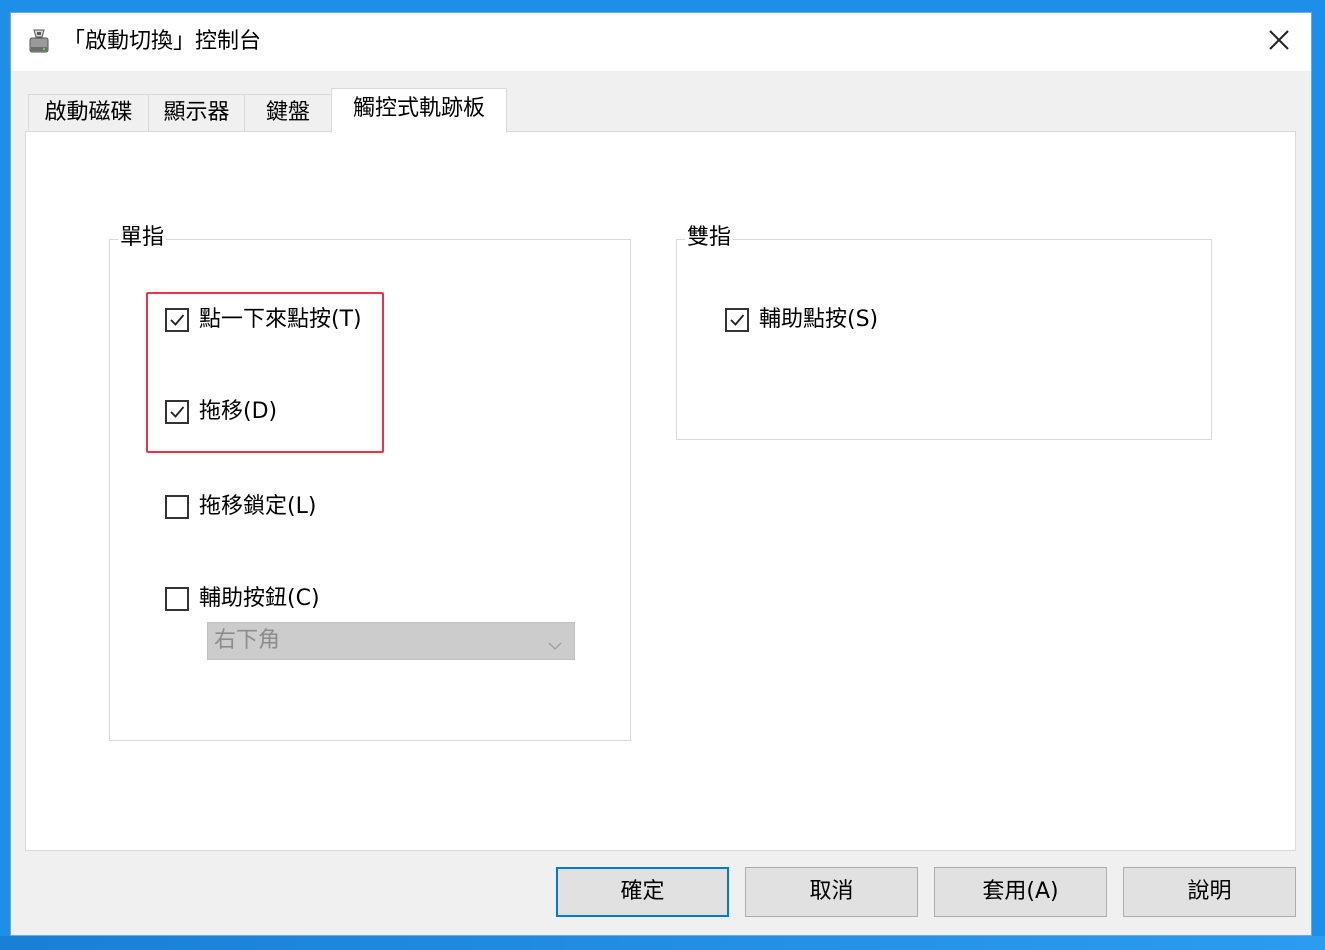 The width and height of the screenshot is (1325, 950). I want to click on tab-keyboard: 鍵盤, so click(288, 113).